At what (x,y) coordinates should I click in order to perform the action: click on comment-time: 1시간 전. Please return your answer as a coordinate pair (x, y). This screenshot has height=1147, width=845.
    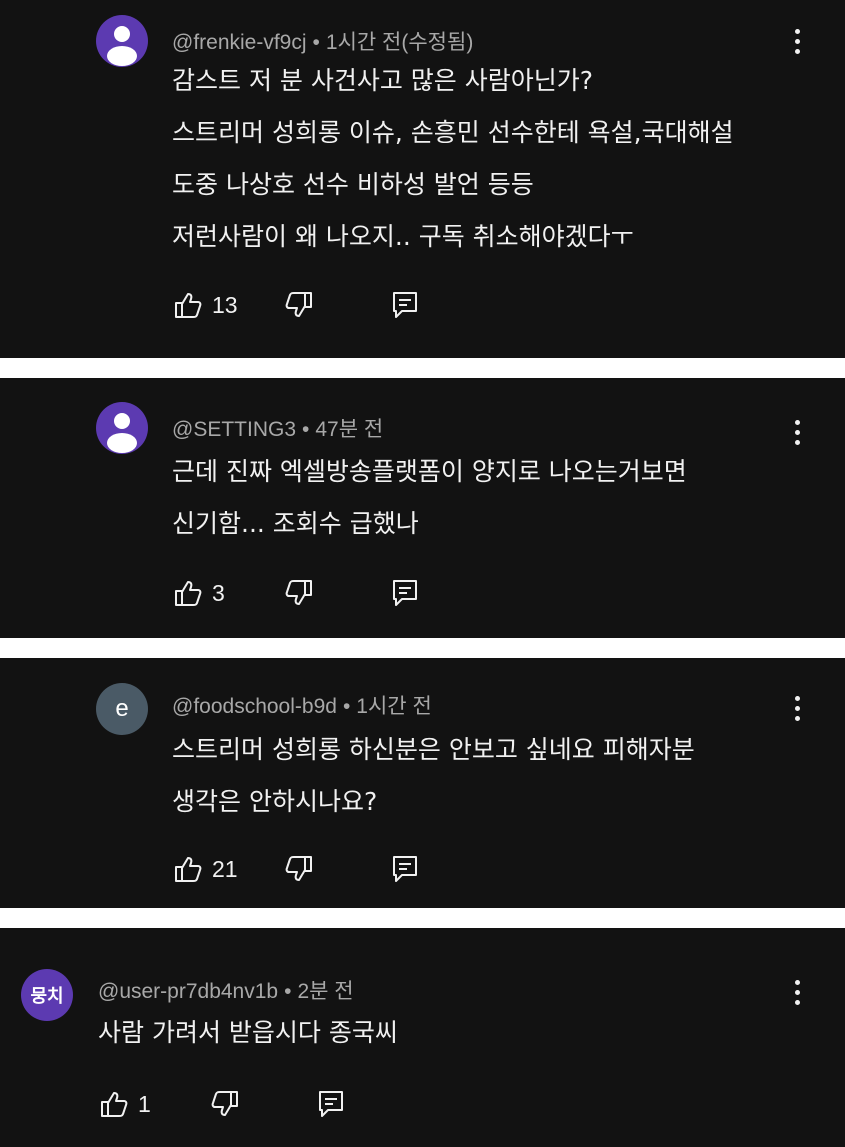
    Looking at the image, I should click on (394, 706).